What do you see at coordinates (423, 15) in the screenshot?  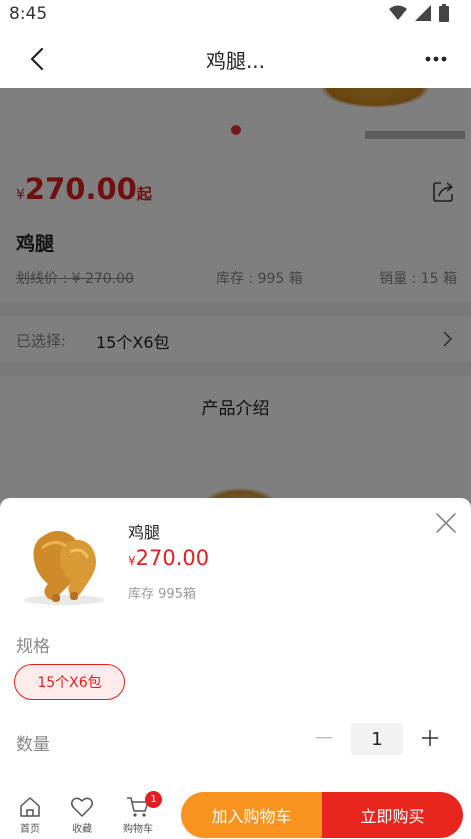 I see `signal-icon` at bounding box center [423, 15].